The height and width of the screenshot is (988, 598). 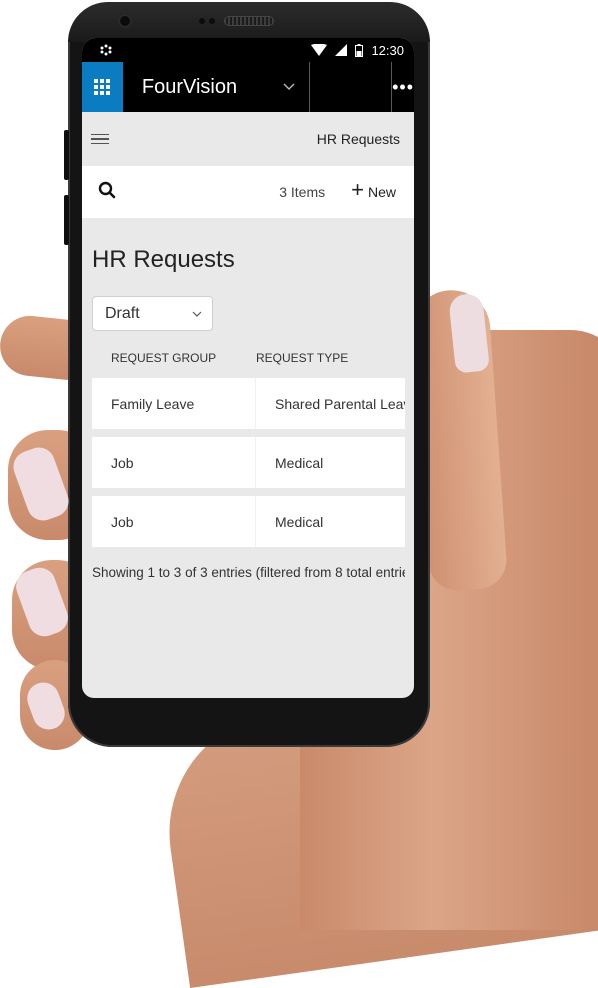 I want to click on ellipsis-icon: •••, so click(x=403, y=86).